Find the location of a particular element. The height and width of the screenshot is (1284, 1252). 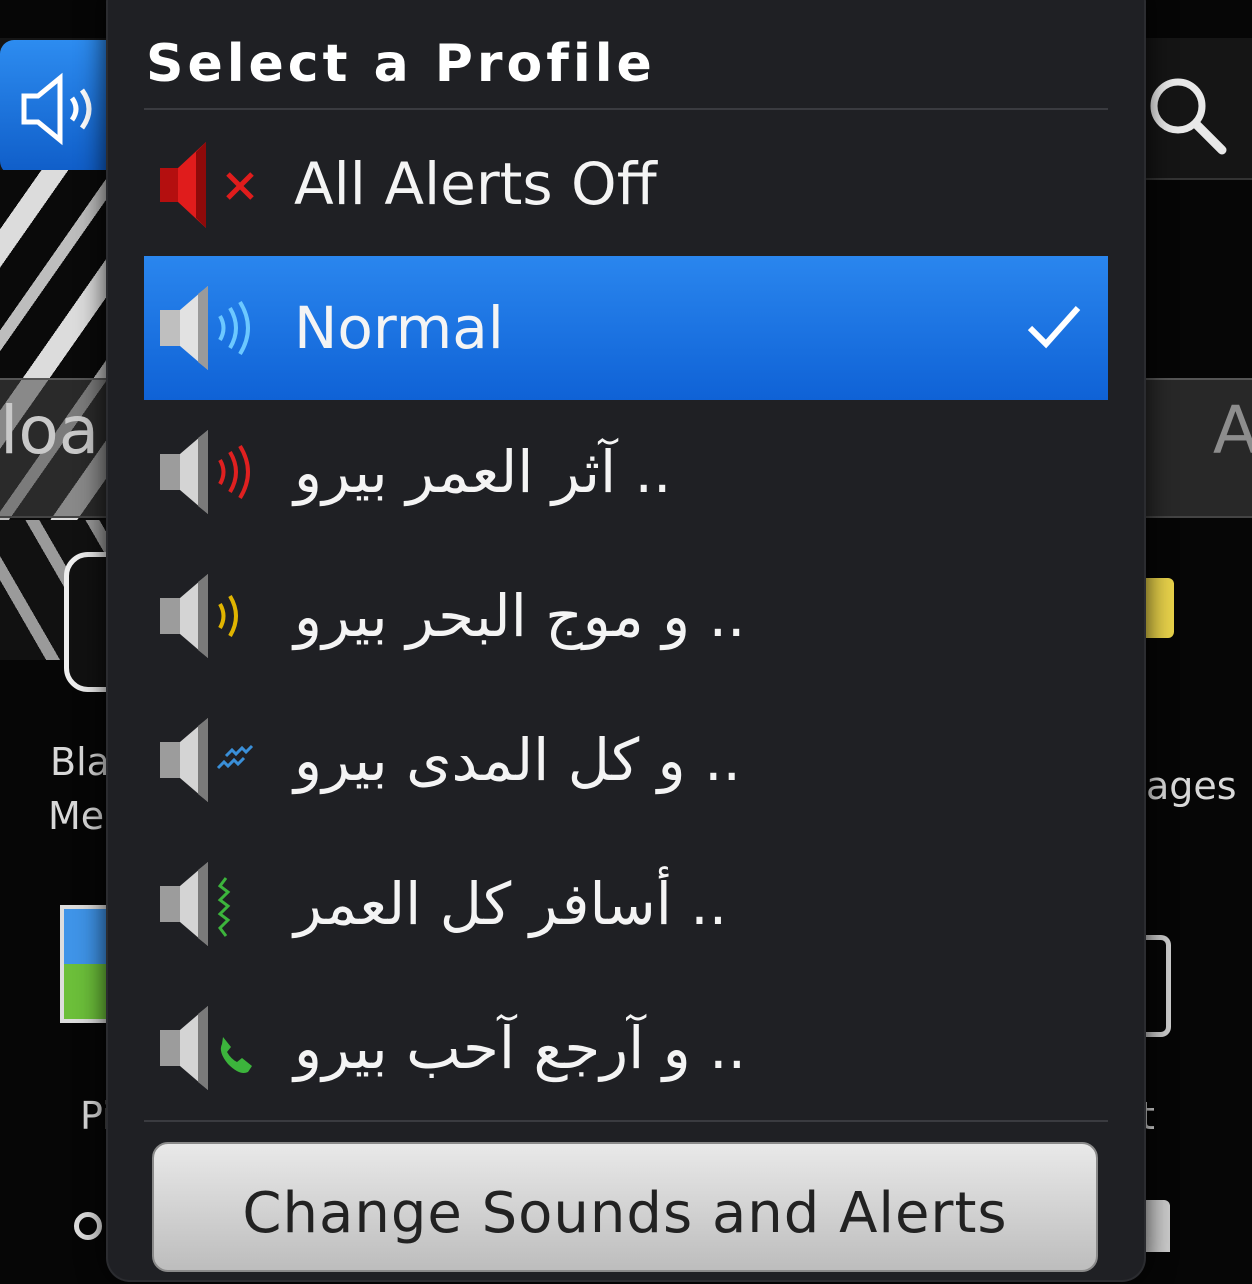

dialog-title: Select a Profile is located at coordinates (401, 64).